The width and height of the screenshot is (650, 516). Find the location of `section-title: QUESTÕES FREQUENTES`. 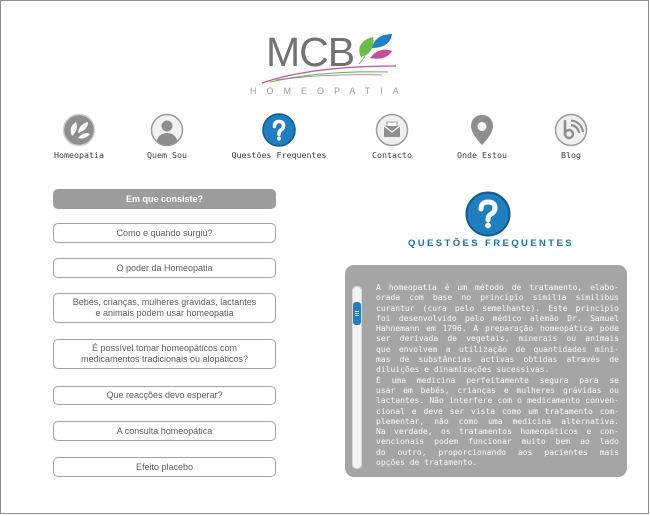

section-title: QUESTÕES FREQUENTES is located at coordinates (491, 243).